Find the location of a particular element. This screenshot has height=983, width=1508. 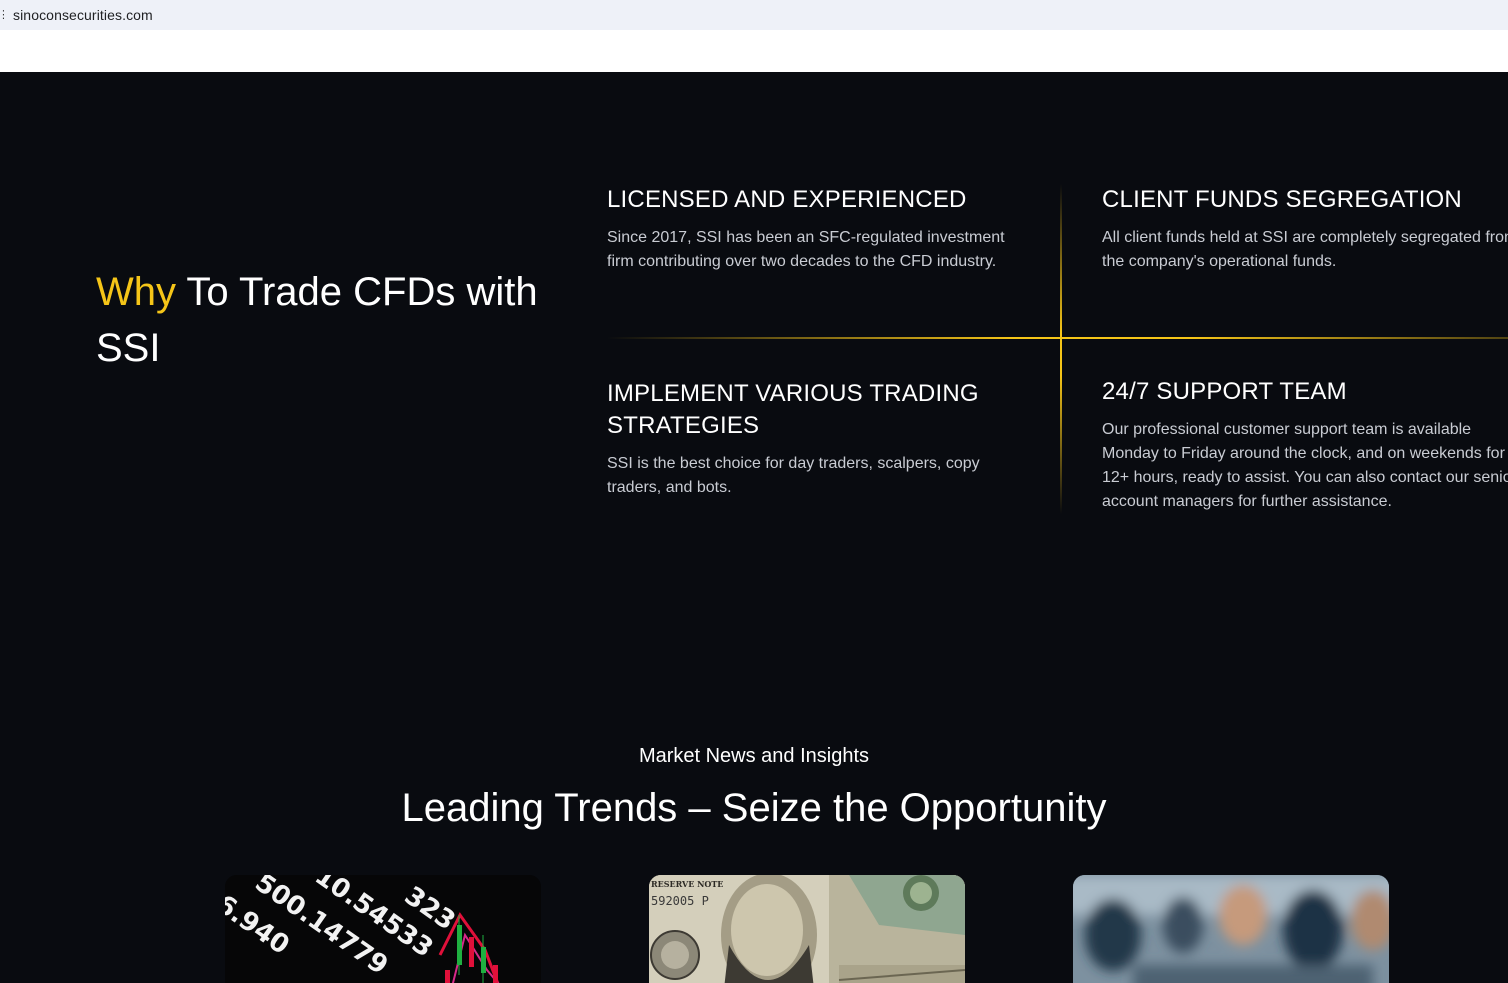

us-dollar-banknotes-image: RESERVE NOTE 592005 P is located at coordinates (807, 929).